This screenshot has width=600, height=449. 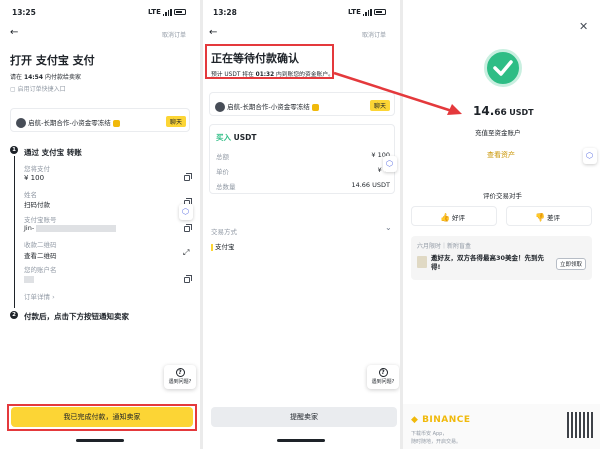 What do you see at coordinates (397, 93) in the screenshot?
I see `annotation-arrow` at bounding box center [397, 93].